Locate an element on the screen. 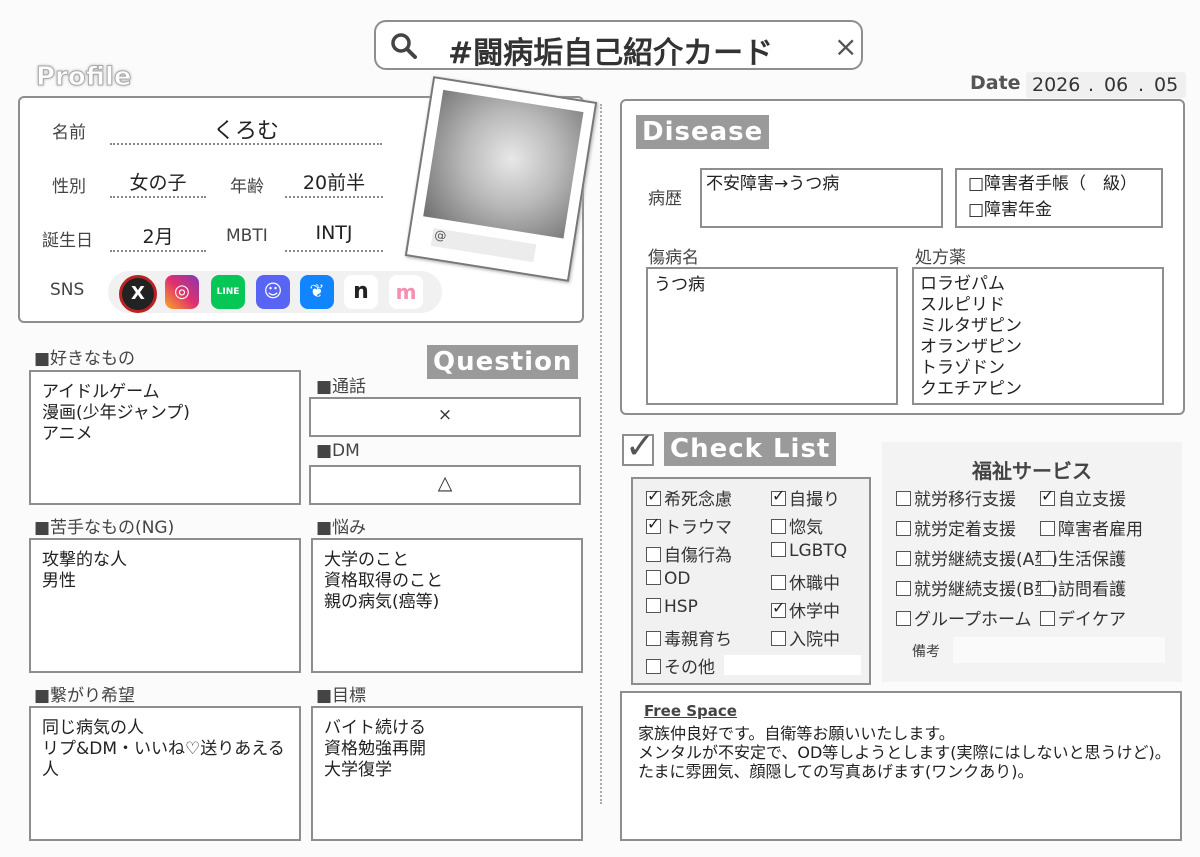 This screenshot has width=1200, height=857. checkbox-checklist-1: 自撮り is located at coordinates (805, 497).